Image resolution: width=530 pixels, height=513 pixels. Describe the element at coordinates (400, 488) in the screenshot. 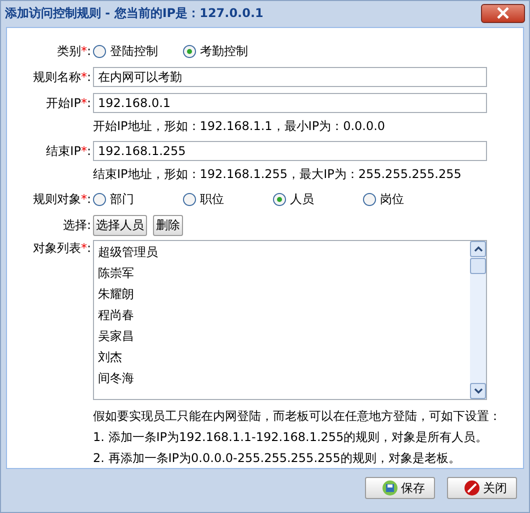

I see `save-button: 保存` at that location.